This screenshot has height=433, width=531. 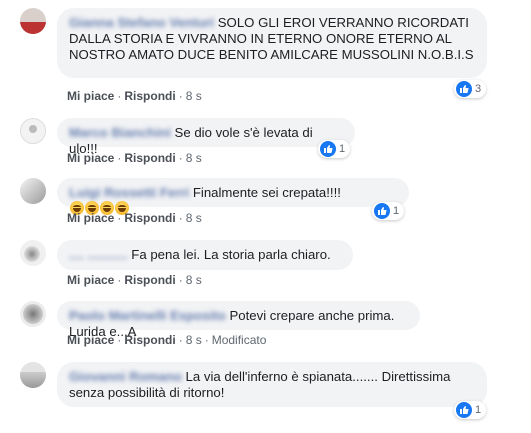 What do you see at coordinates (239, 340) in the screenshot?
I see `modified-label: Modificato` at bounding box center [239, 340].